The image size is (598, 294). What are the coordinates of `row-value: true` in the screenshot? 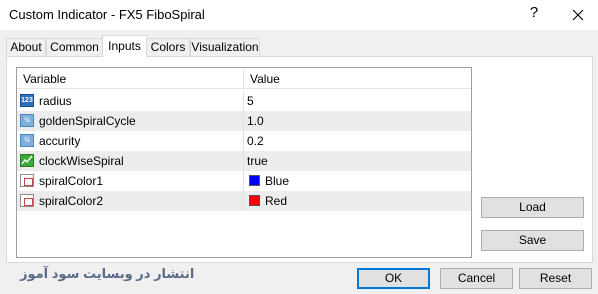 It's located at (257, 161).